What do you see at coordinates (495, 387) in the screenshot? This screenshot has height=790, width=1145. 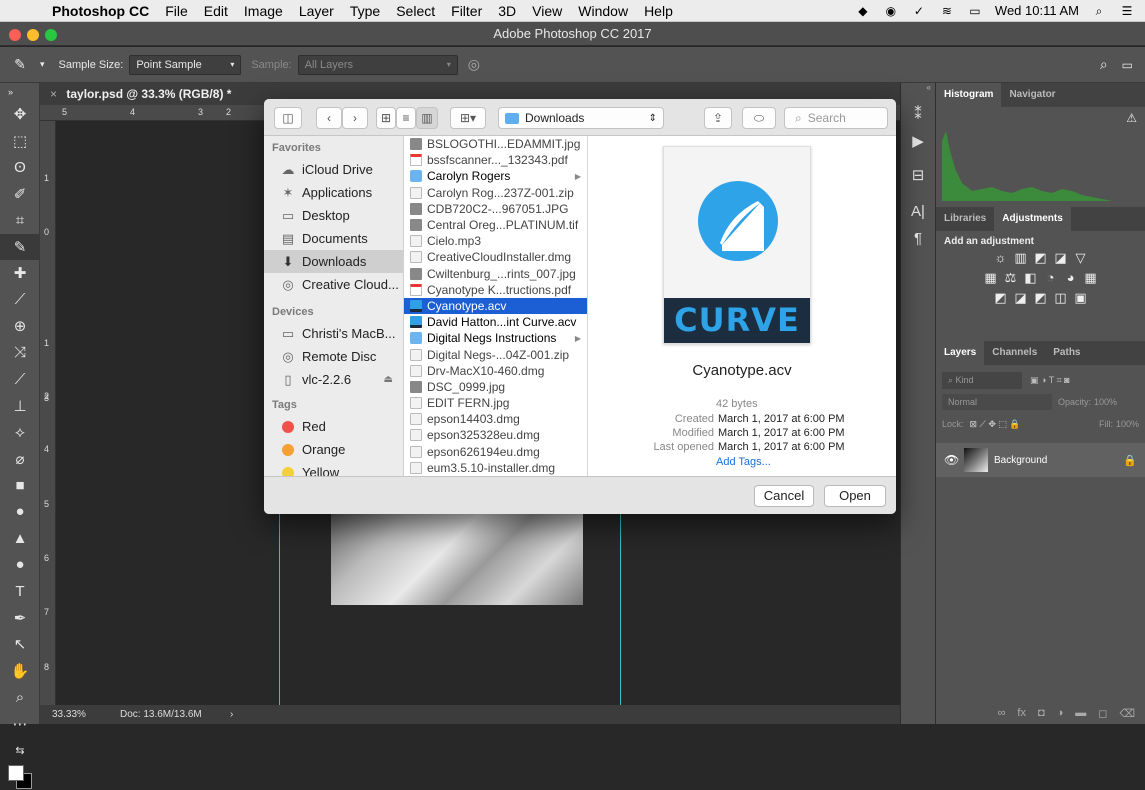 I see `file-row: DSC_0999.jpg` at bounding box center [495, 387].